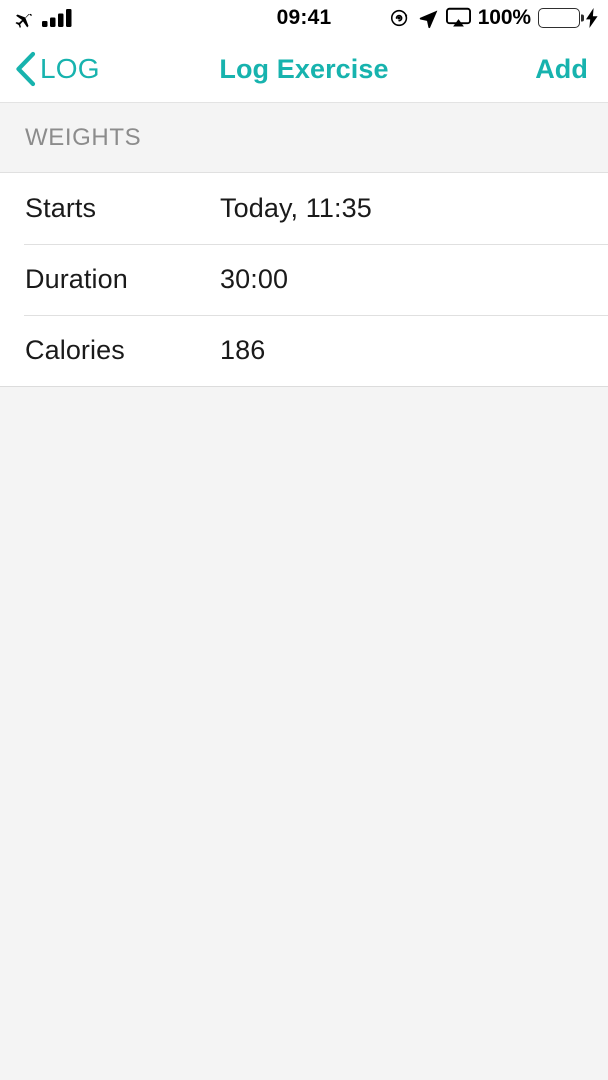 This screenshot has width=608, height=1080. I want to click on chevron-left-icon, so click(25, 69).